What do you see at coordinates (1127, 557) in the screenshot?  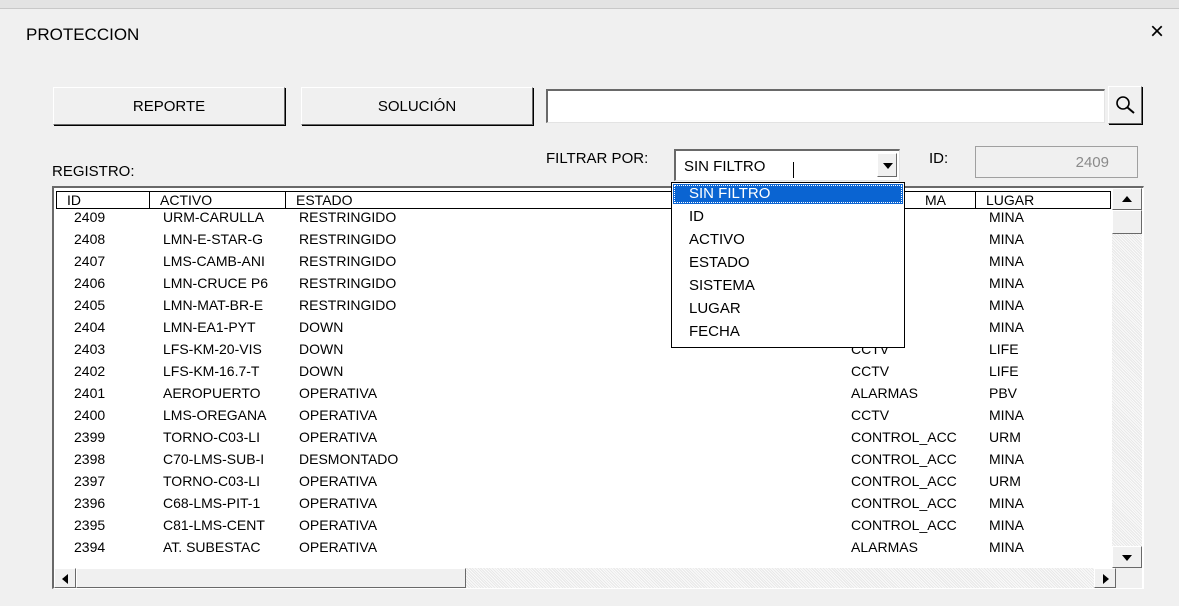 I see `scroll-down-icon` at bounding box center [1127, 557].